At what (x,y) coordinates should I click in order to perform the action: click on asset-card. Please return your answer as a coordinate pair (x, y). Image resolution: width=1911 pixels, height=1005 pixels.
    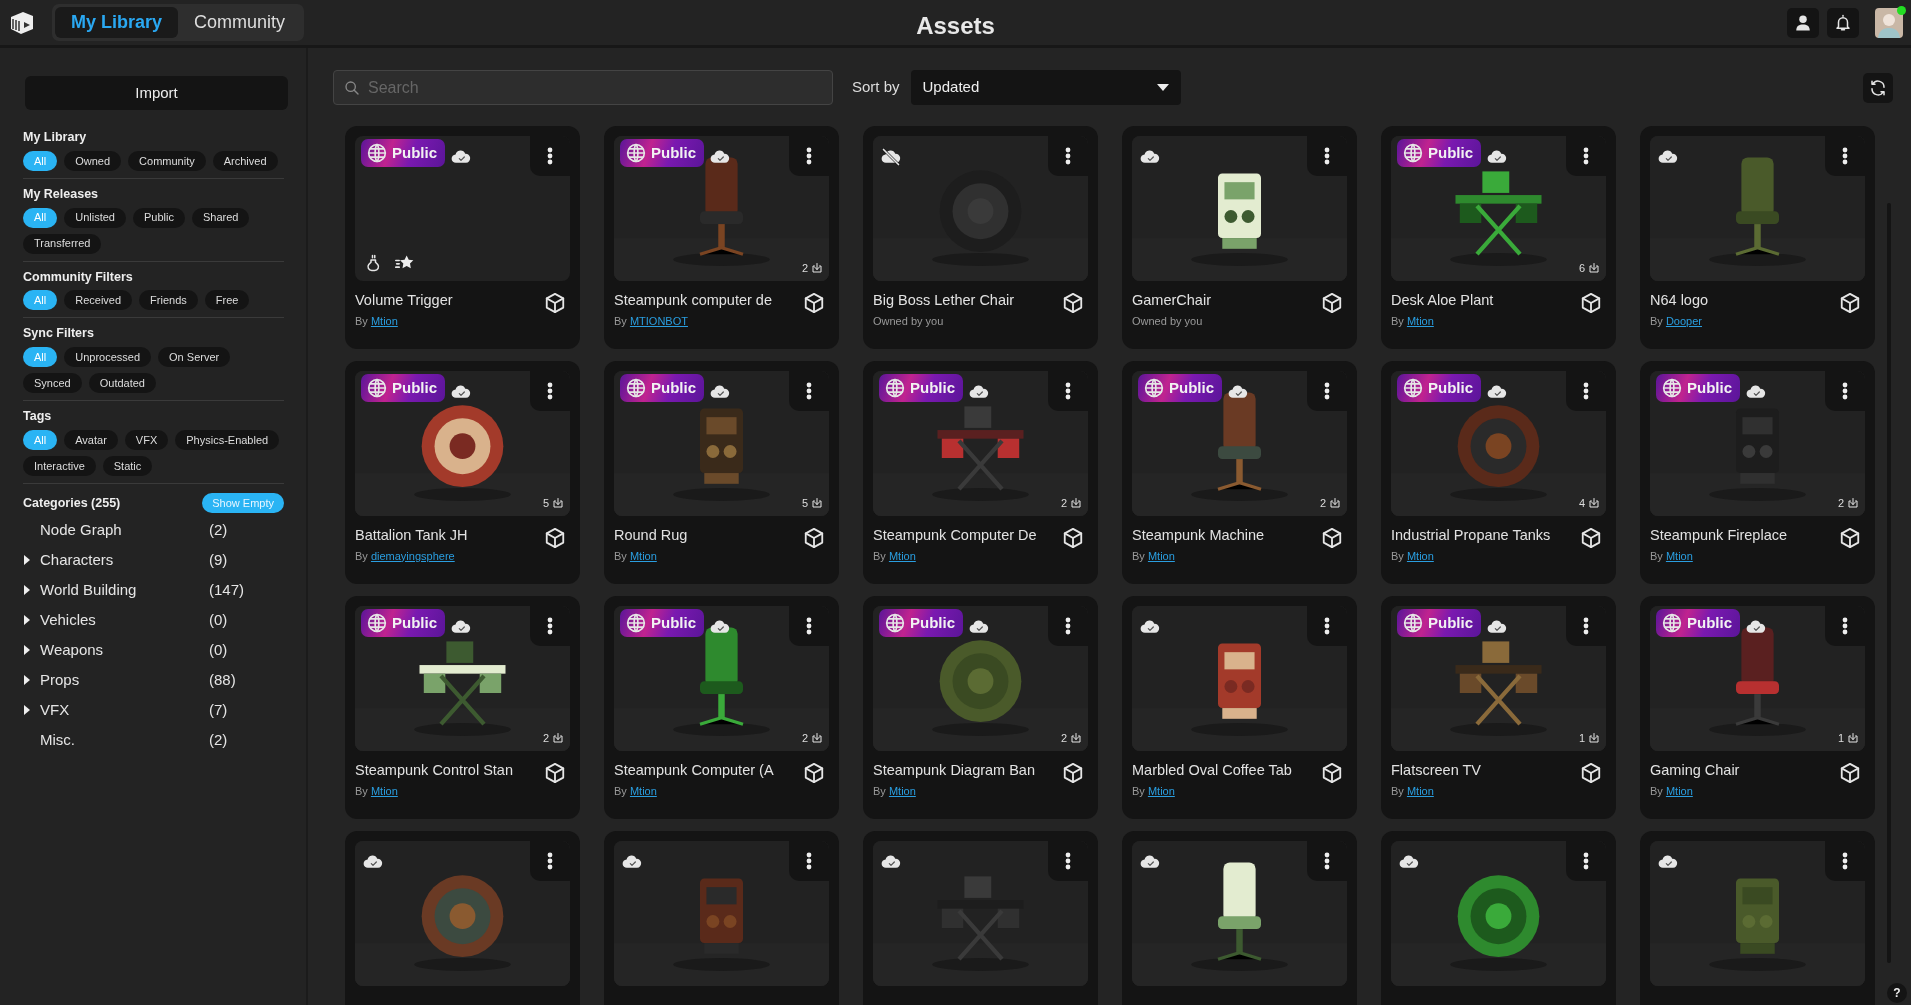
    Looking at the image, I should click on (1239, 918).